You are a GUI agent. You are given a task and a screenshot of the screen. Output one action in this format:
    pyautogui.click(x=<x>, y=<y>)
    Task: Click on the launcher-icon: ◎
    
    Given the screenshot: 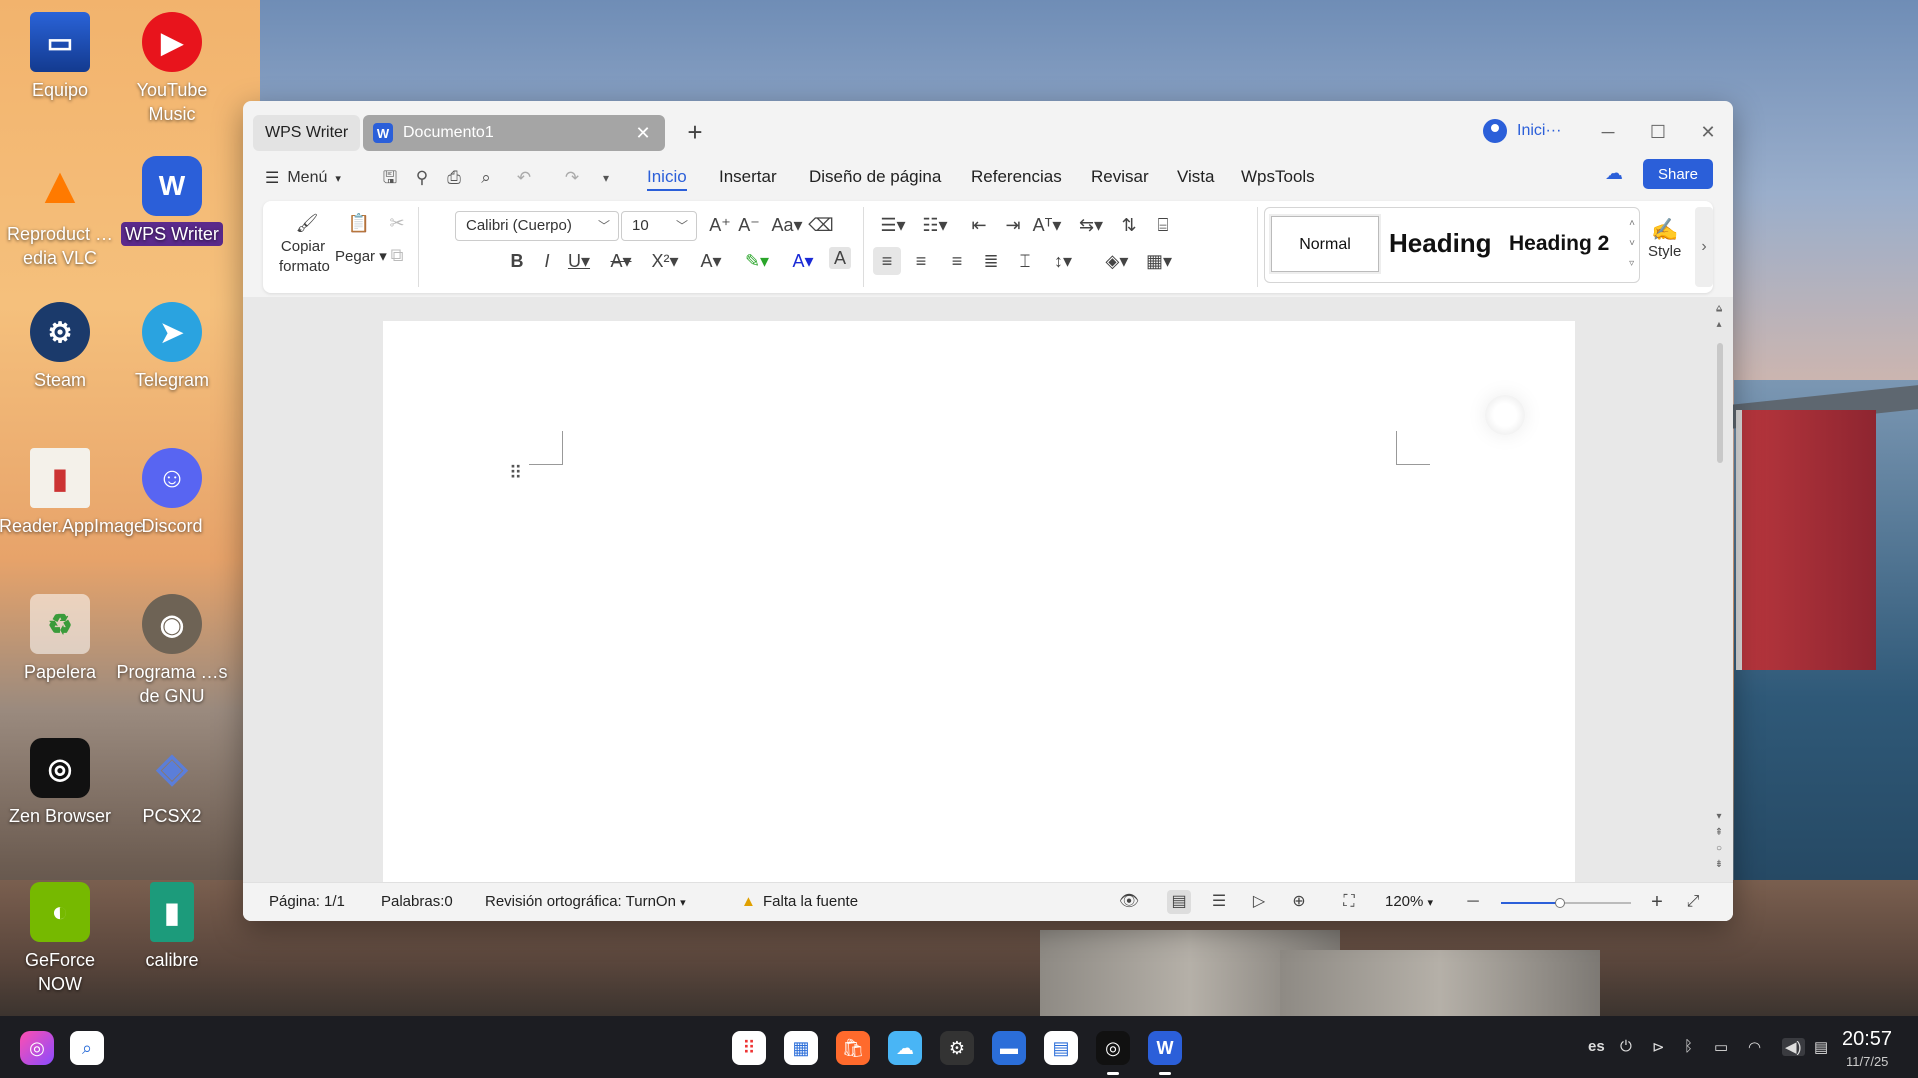 What is the action you would take?
    pyautogui.click(x=37, y=1048)
    